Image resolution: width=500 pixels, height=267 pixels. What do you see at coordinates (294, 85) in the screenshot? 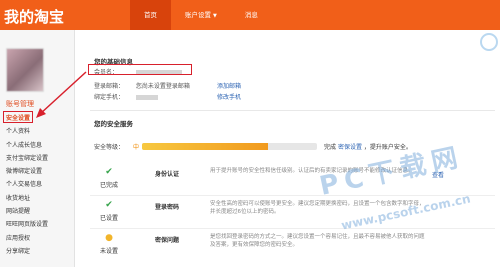
I see `email-row: 登录邮箱： 您尚未设置登录邮箱 添加邮箱` at bounding box center [294, 85].